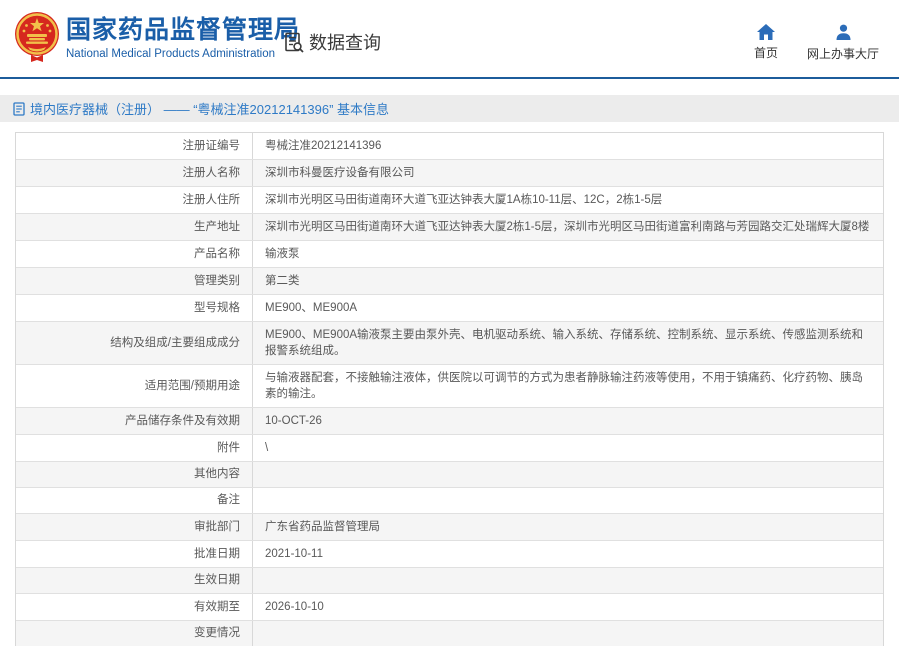 The image size is (899, 646). What do you see at coordinates (294, 42) in the screenshot?
I see `document-search-icon` at bounding box center [294, 42].